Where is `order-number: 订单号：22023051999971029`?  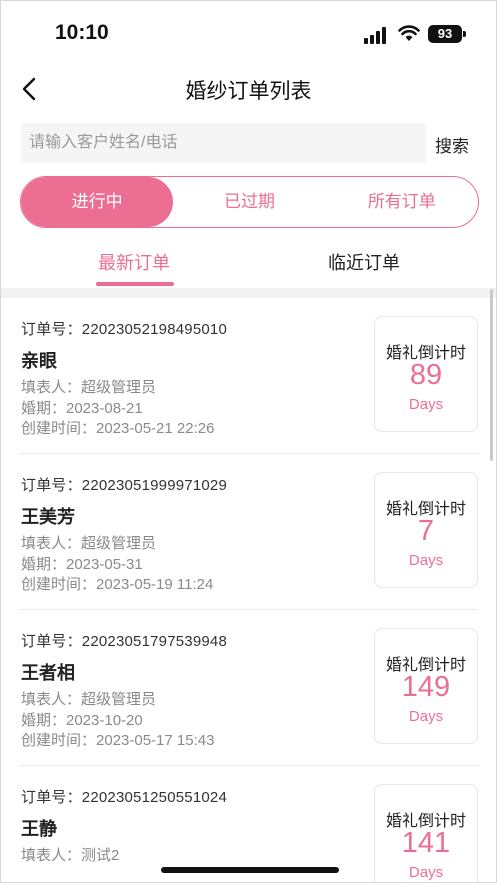 order-number: 订单号：22023051999971029 is located at coordinates (124, 485).